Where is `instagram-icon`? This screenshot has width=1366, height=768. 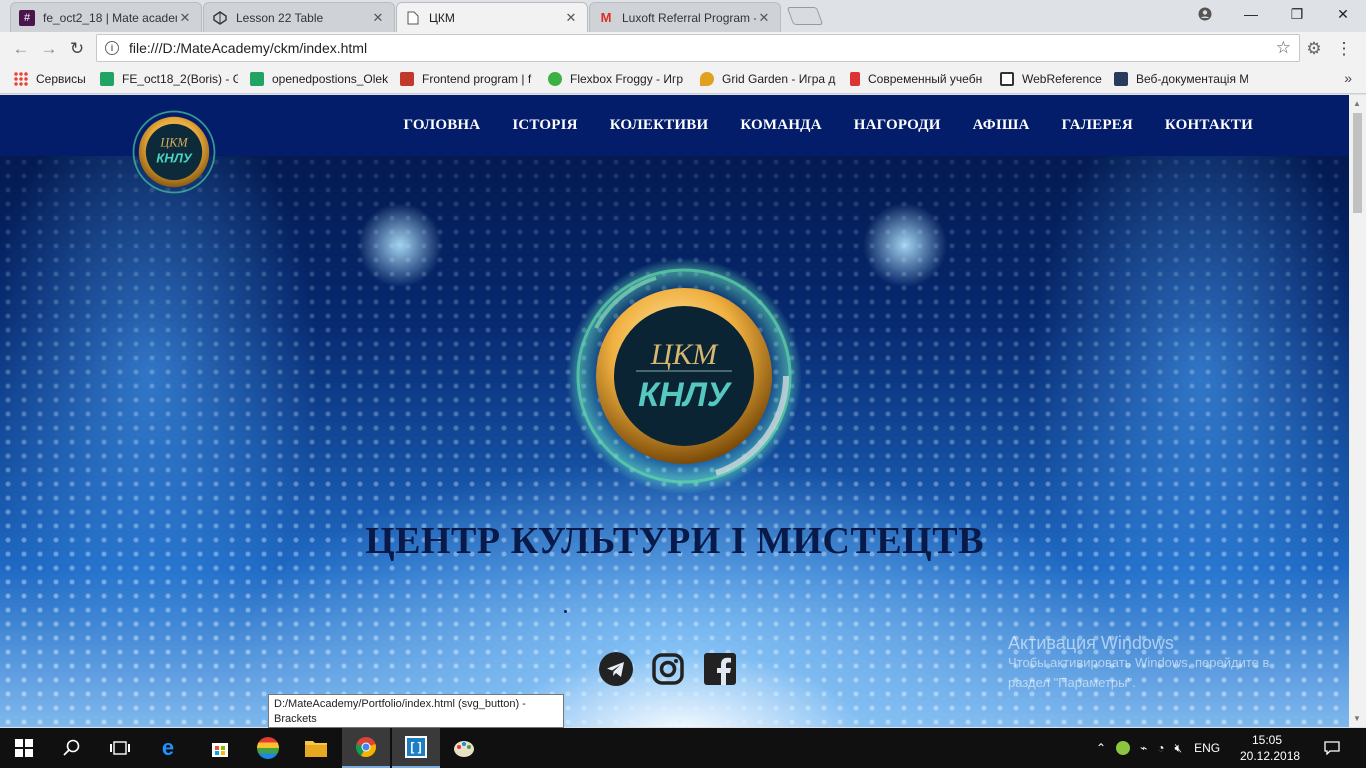 instagram-icon is located at coordinates (668, 669).